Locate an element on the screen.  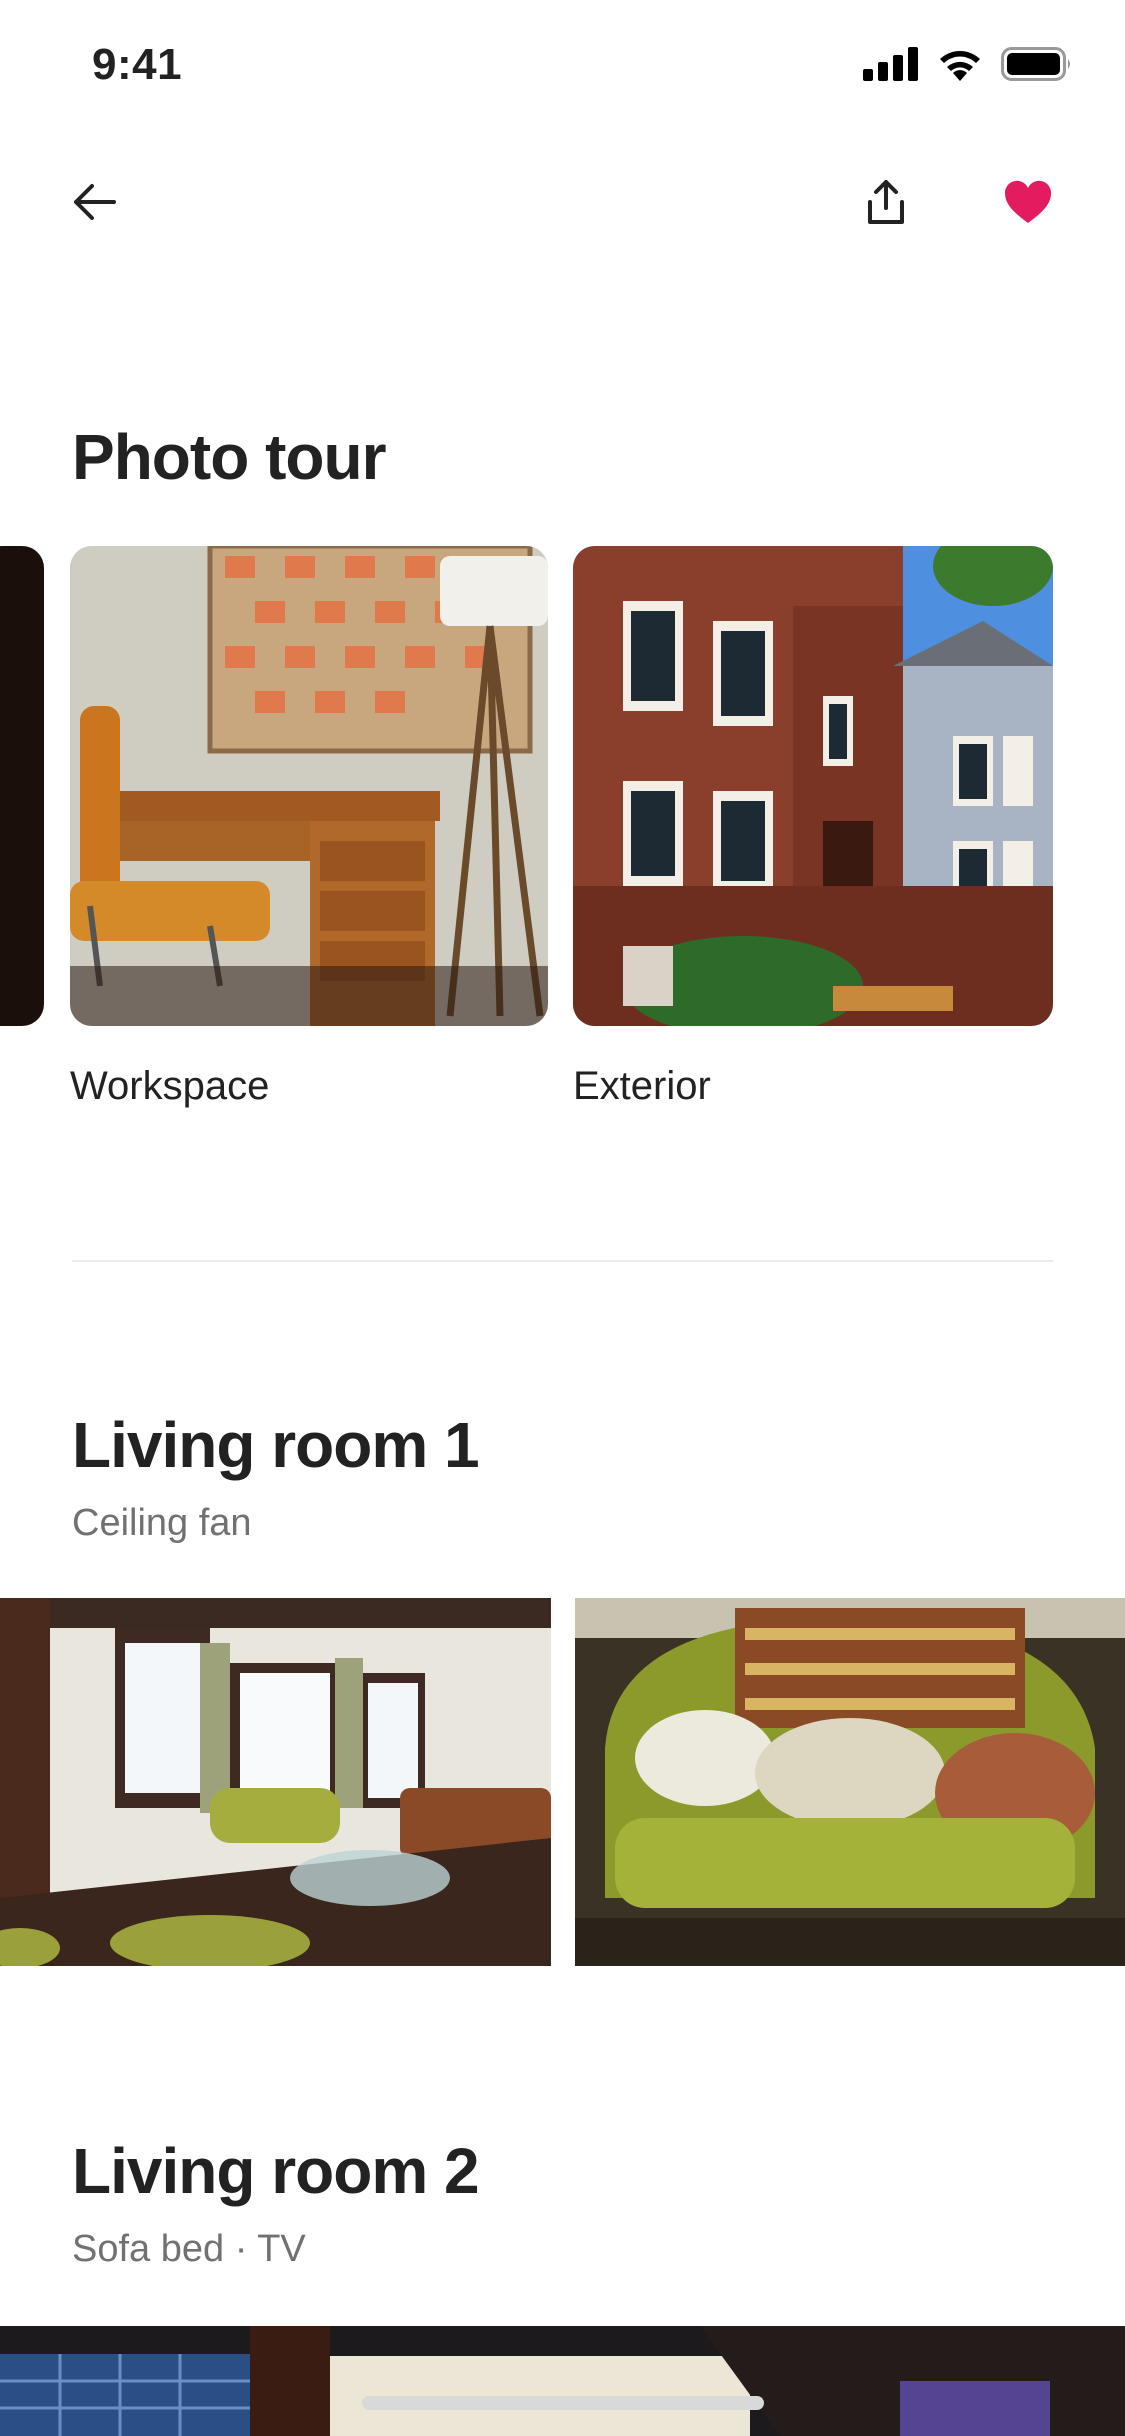
share-button is located at coordinates (886, 204).